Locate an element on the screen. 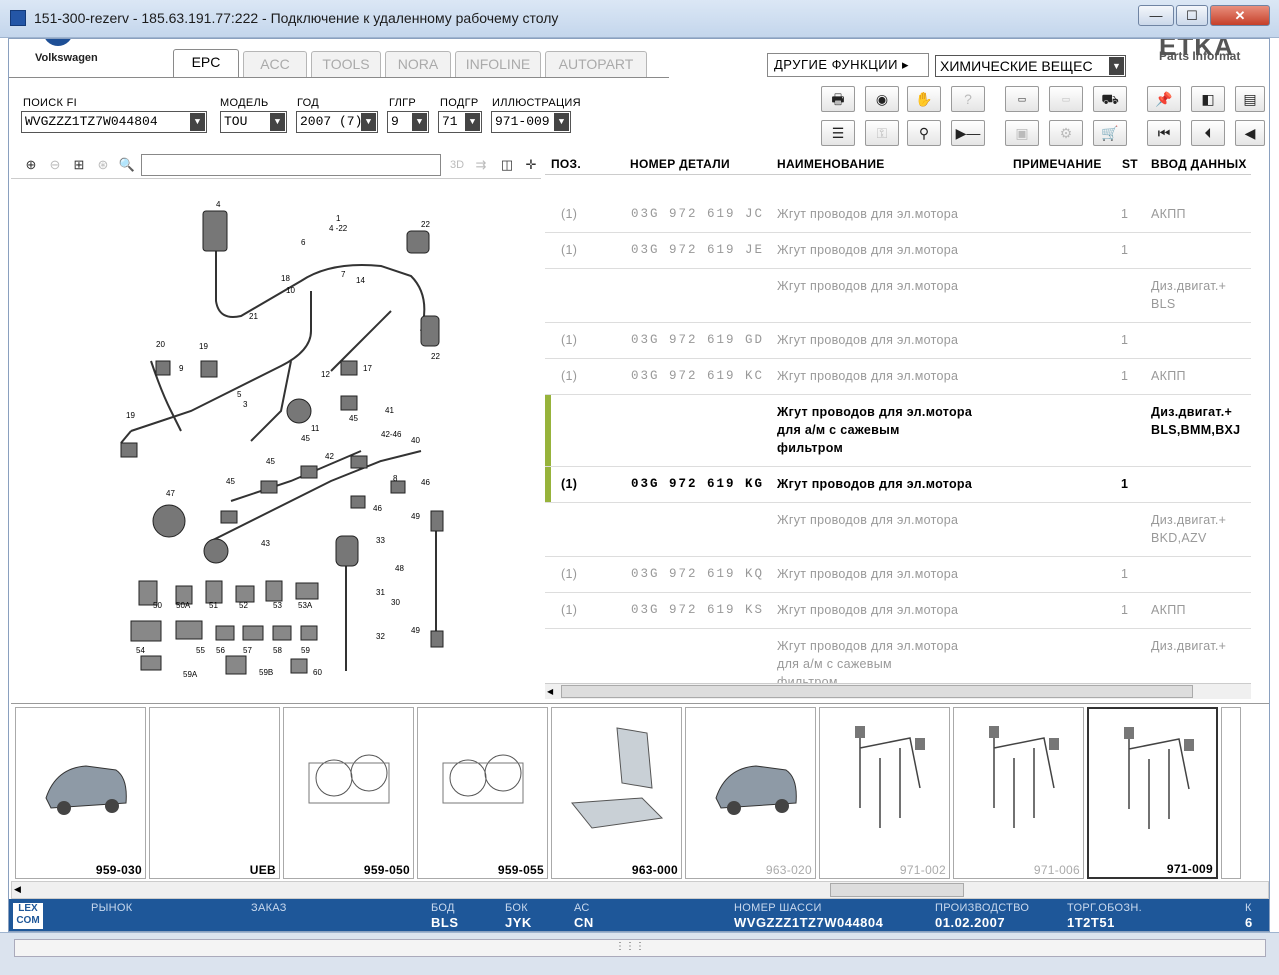 The height and width of the screenshot is (975, 1279). col-st: ST is located at coordinates (1130, 164).